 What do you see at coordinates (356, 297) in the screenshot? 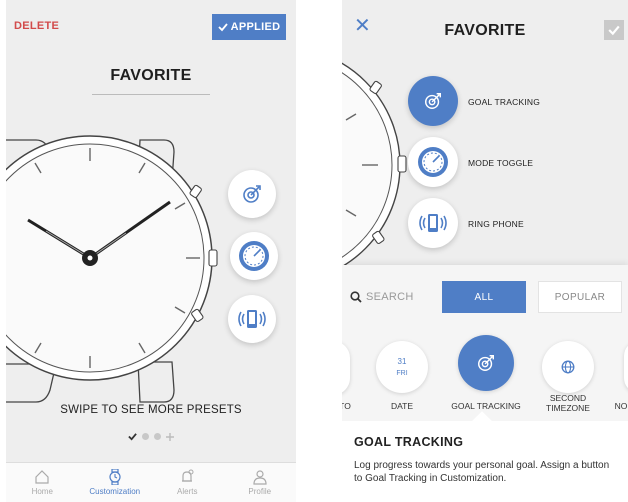
I see `search-icon` at bounding box center [356, 297].